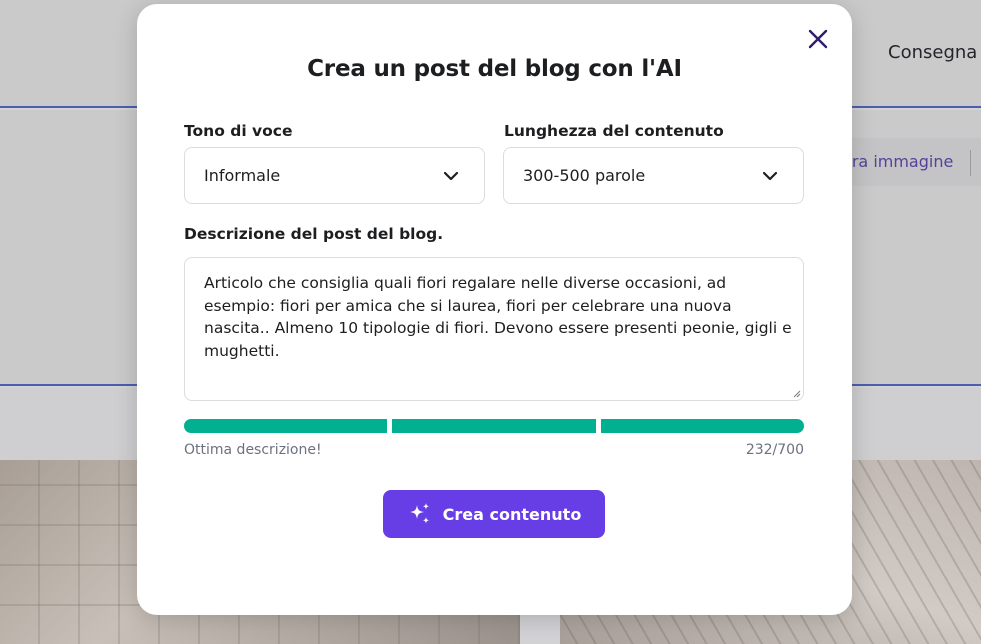 Image resolution: width=981 pixels, height=644 pixels. I want to click on tone-select: Informale, so click(334, 175).